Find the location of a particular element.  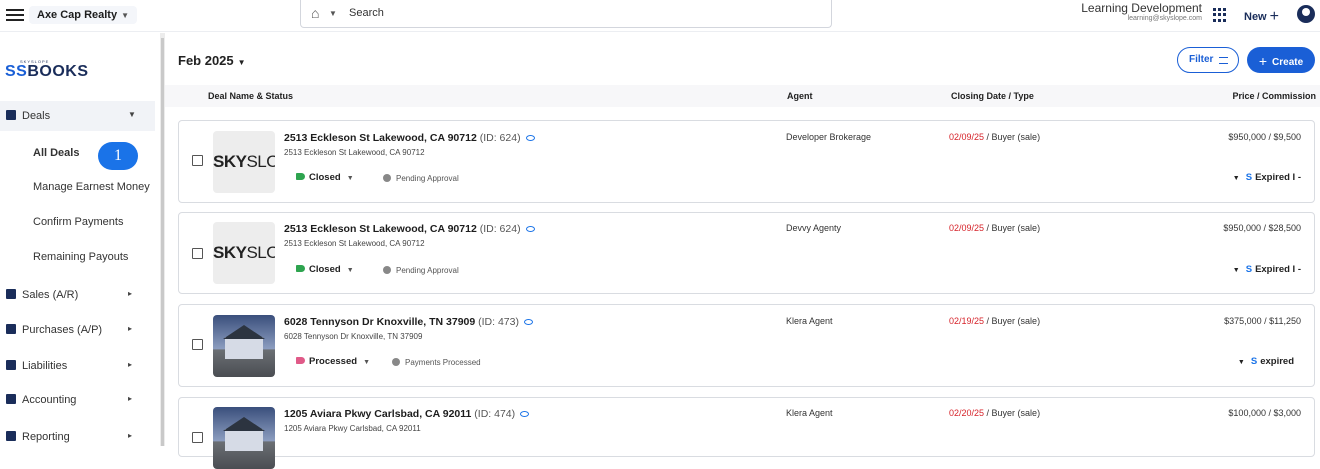

commission-status-dropdown: ▼ Sexpired is located at coordinates (1266, 361).